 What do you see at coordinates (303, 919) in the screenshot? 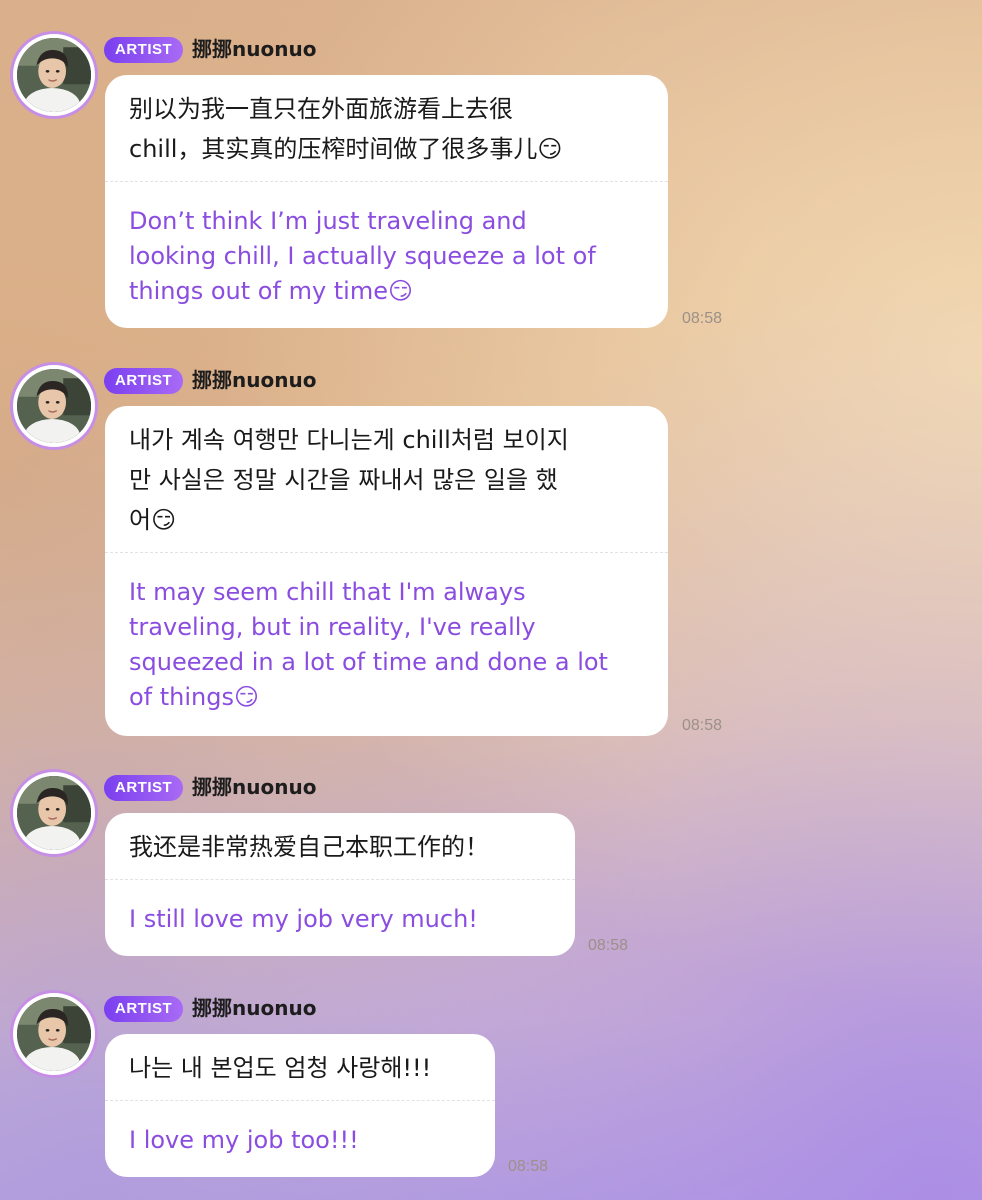
I see `translated-text: I still love my job very much!` at bounding box center [303, 919].